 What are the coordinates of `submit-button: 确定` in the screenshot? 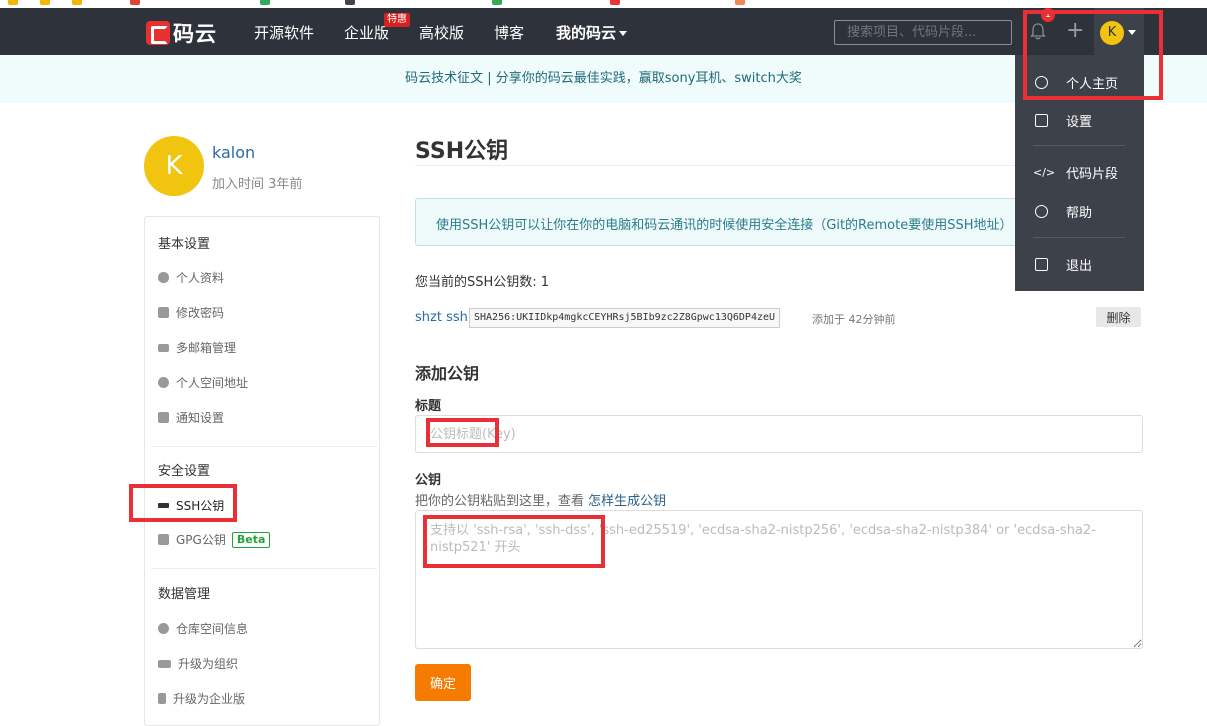 It's located at (443, 682).